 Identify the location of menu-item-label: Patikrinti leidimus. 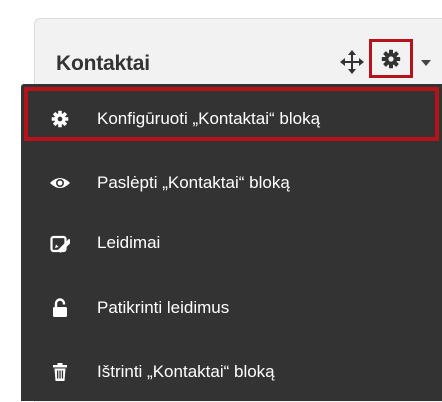
(163, 307).